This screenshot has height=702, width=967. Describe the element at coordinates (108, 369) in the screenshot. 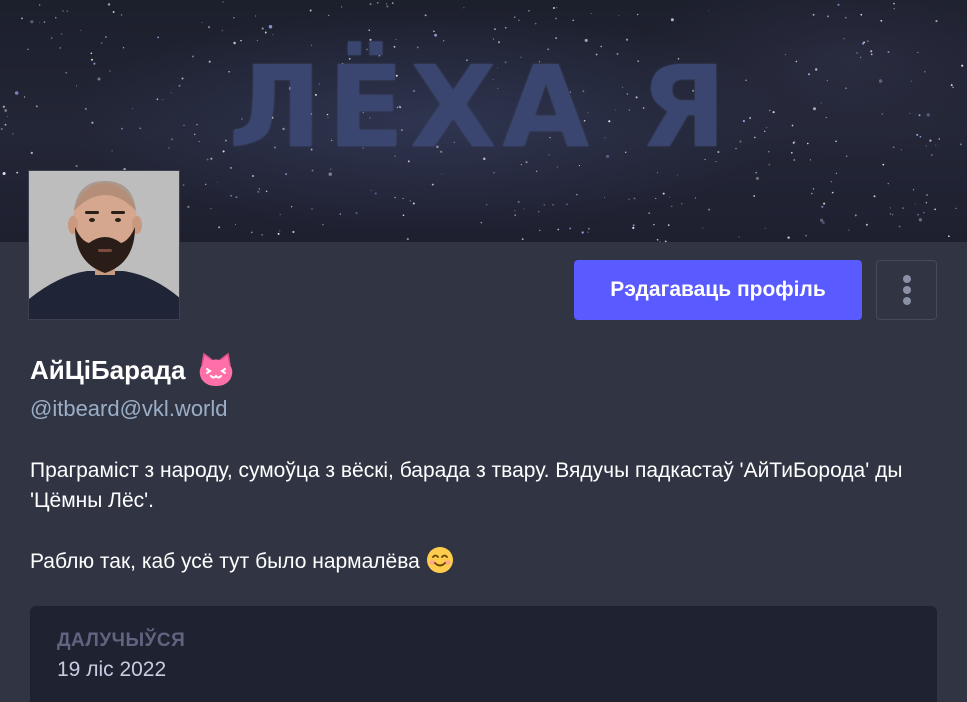

I see `display-name: АйЦіБарада` at that location.